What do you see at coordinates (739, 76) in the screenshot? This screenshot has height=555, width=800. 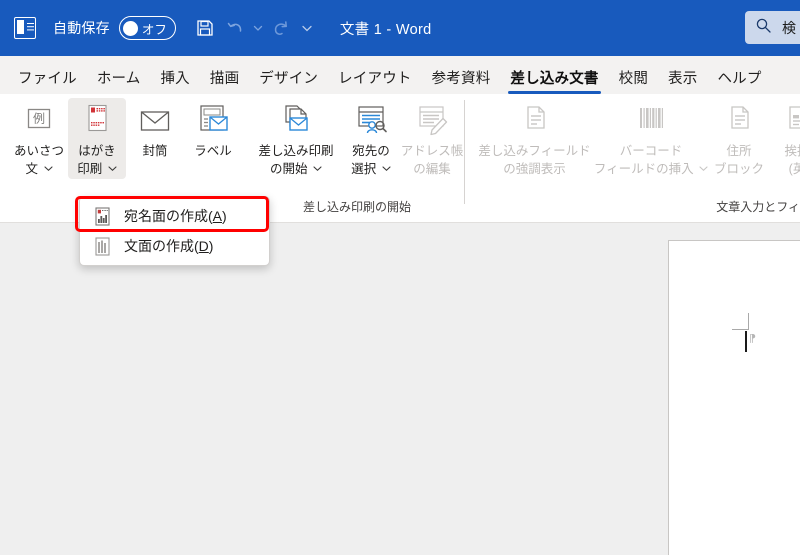 I see `tab-help: ヘルプ` at bounding box center [739, 76].